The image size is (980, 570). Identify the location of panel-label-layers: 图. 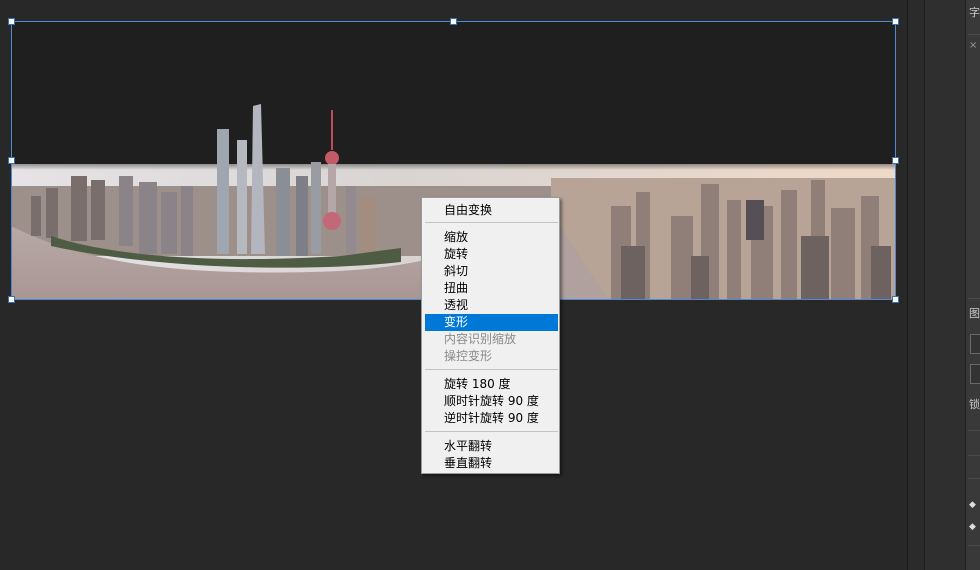
(974, 313).